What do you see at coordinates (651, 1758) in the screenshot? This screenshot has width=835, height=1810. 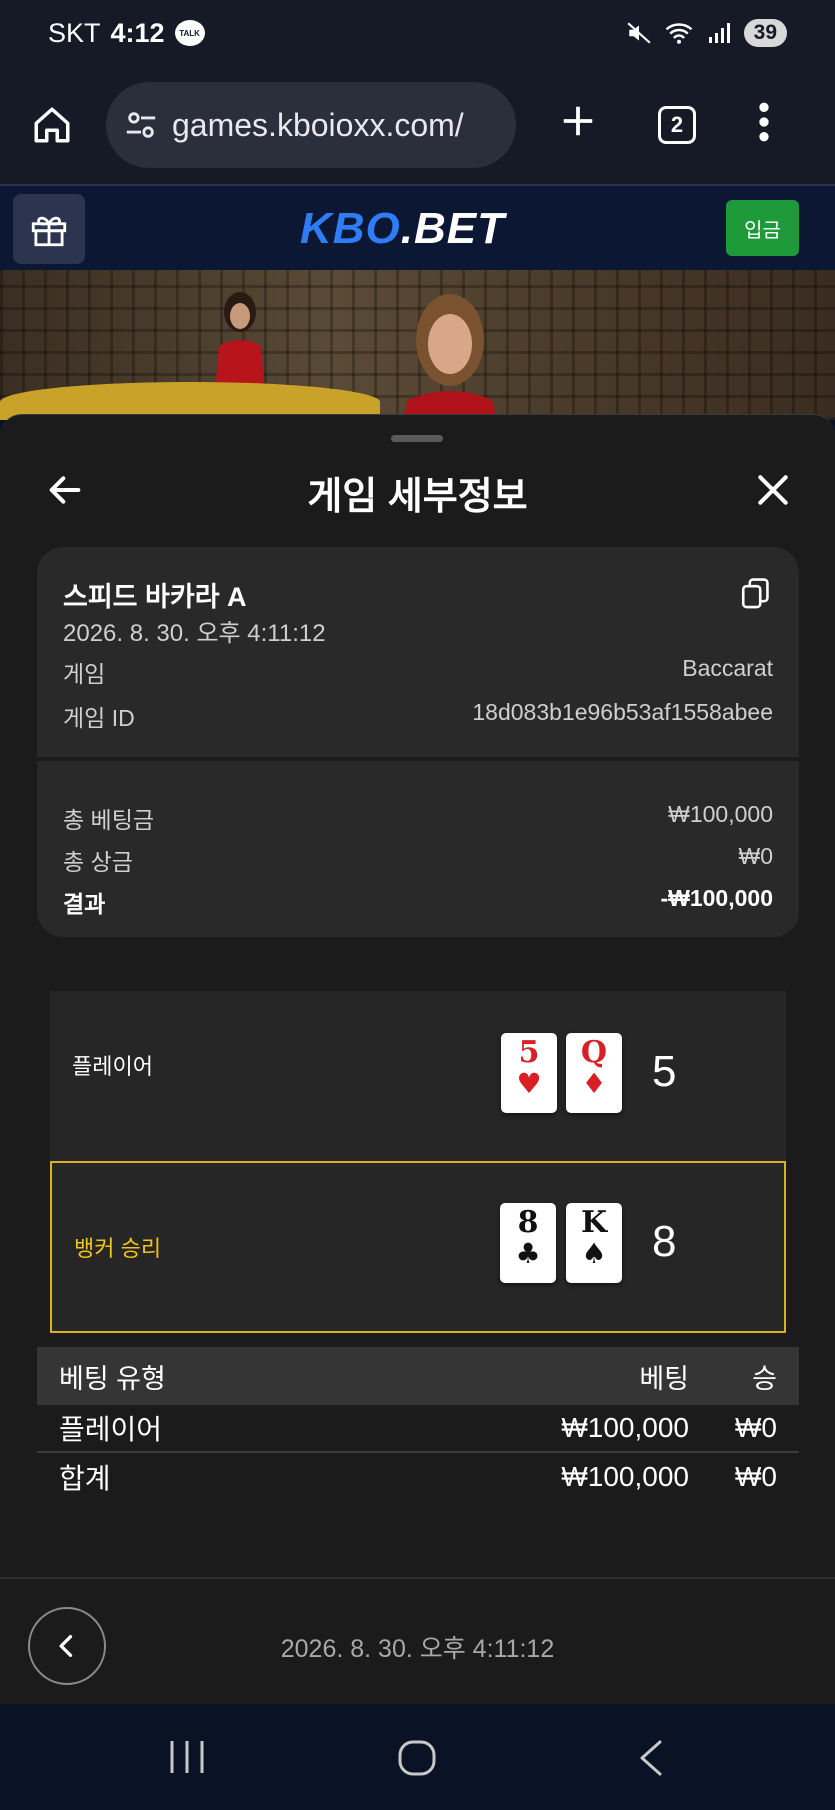 I see `back-nav-icon` at bounding box center [651, 1758].